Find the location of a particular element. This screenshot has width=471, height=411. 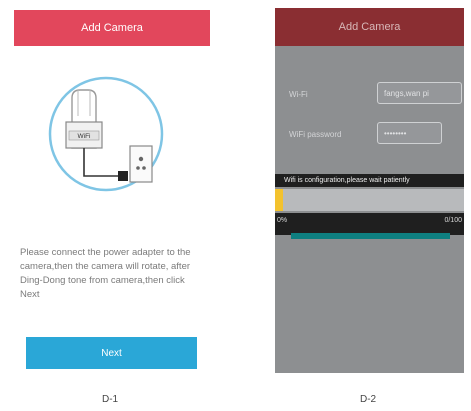

progress-end-label: 0/100 is located at coordinates (453, 220).